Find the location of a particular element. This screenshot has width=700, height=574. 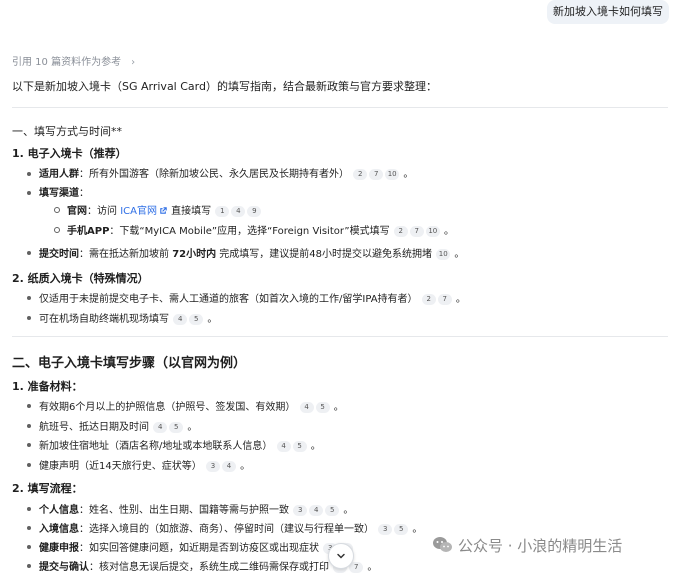

section1-item1-title: 1. 电子入境卡（推荐） is located at coordinates (69, 153).